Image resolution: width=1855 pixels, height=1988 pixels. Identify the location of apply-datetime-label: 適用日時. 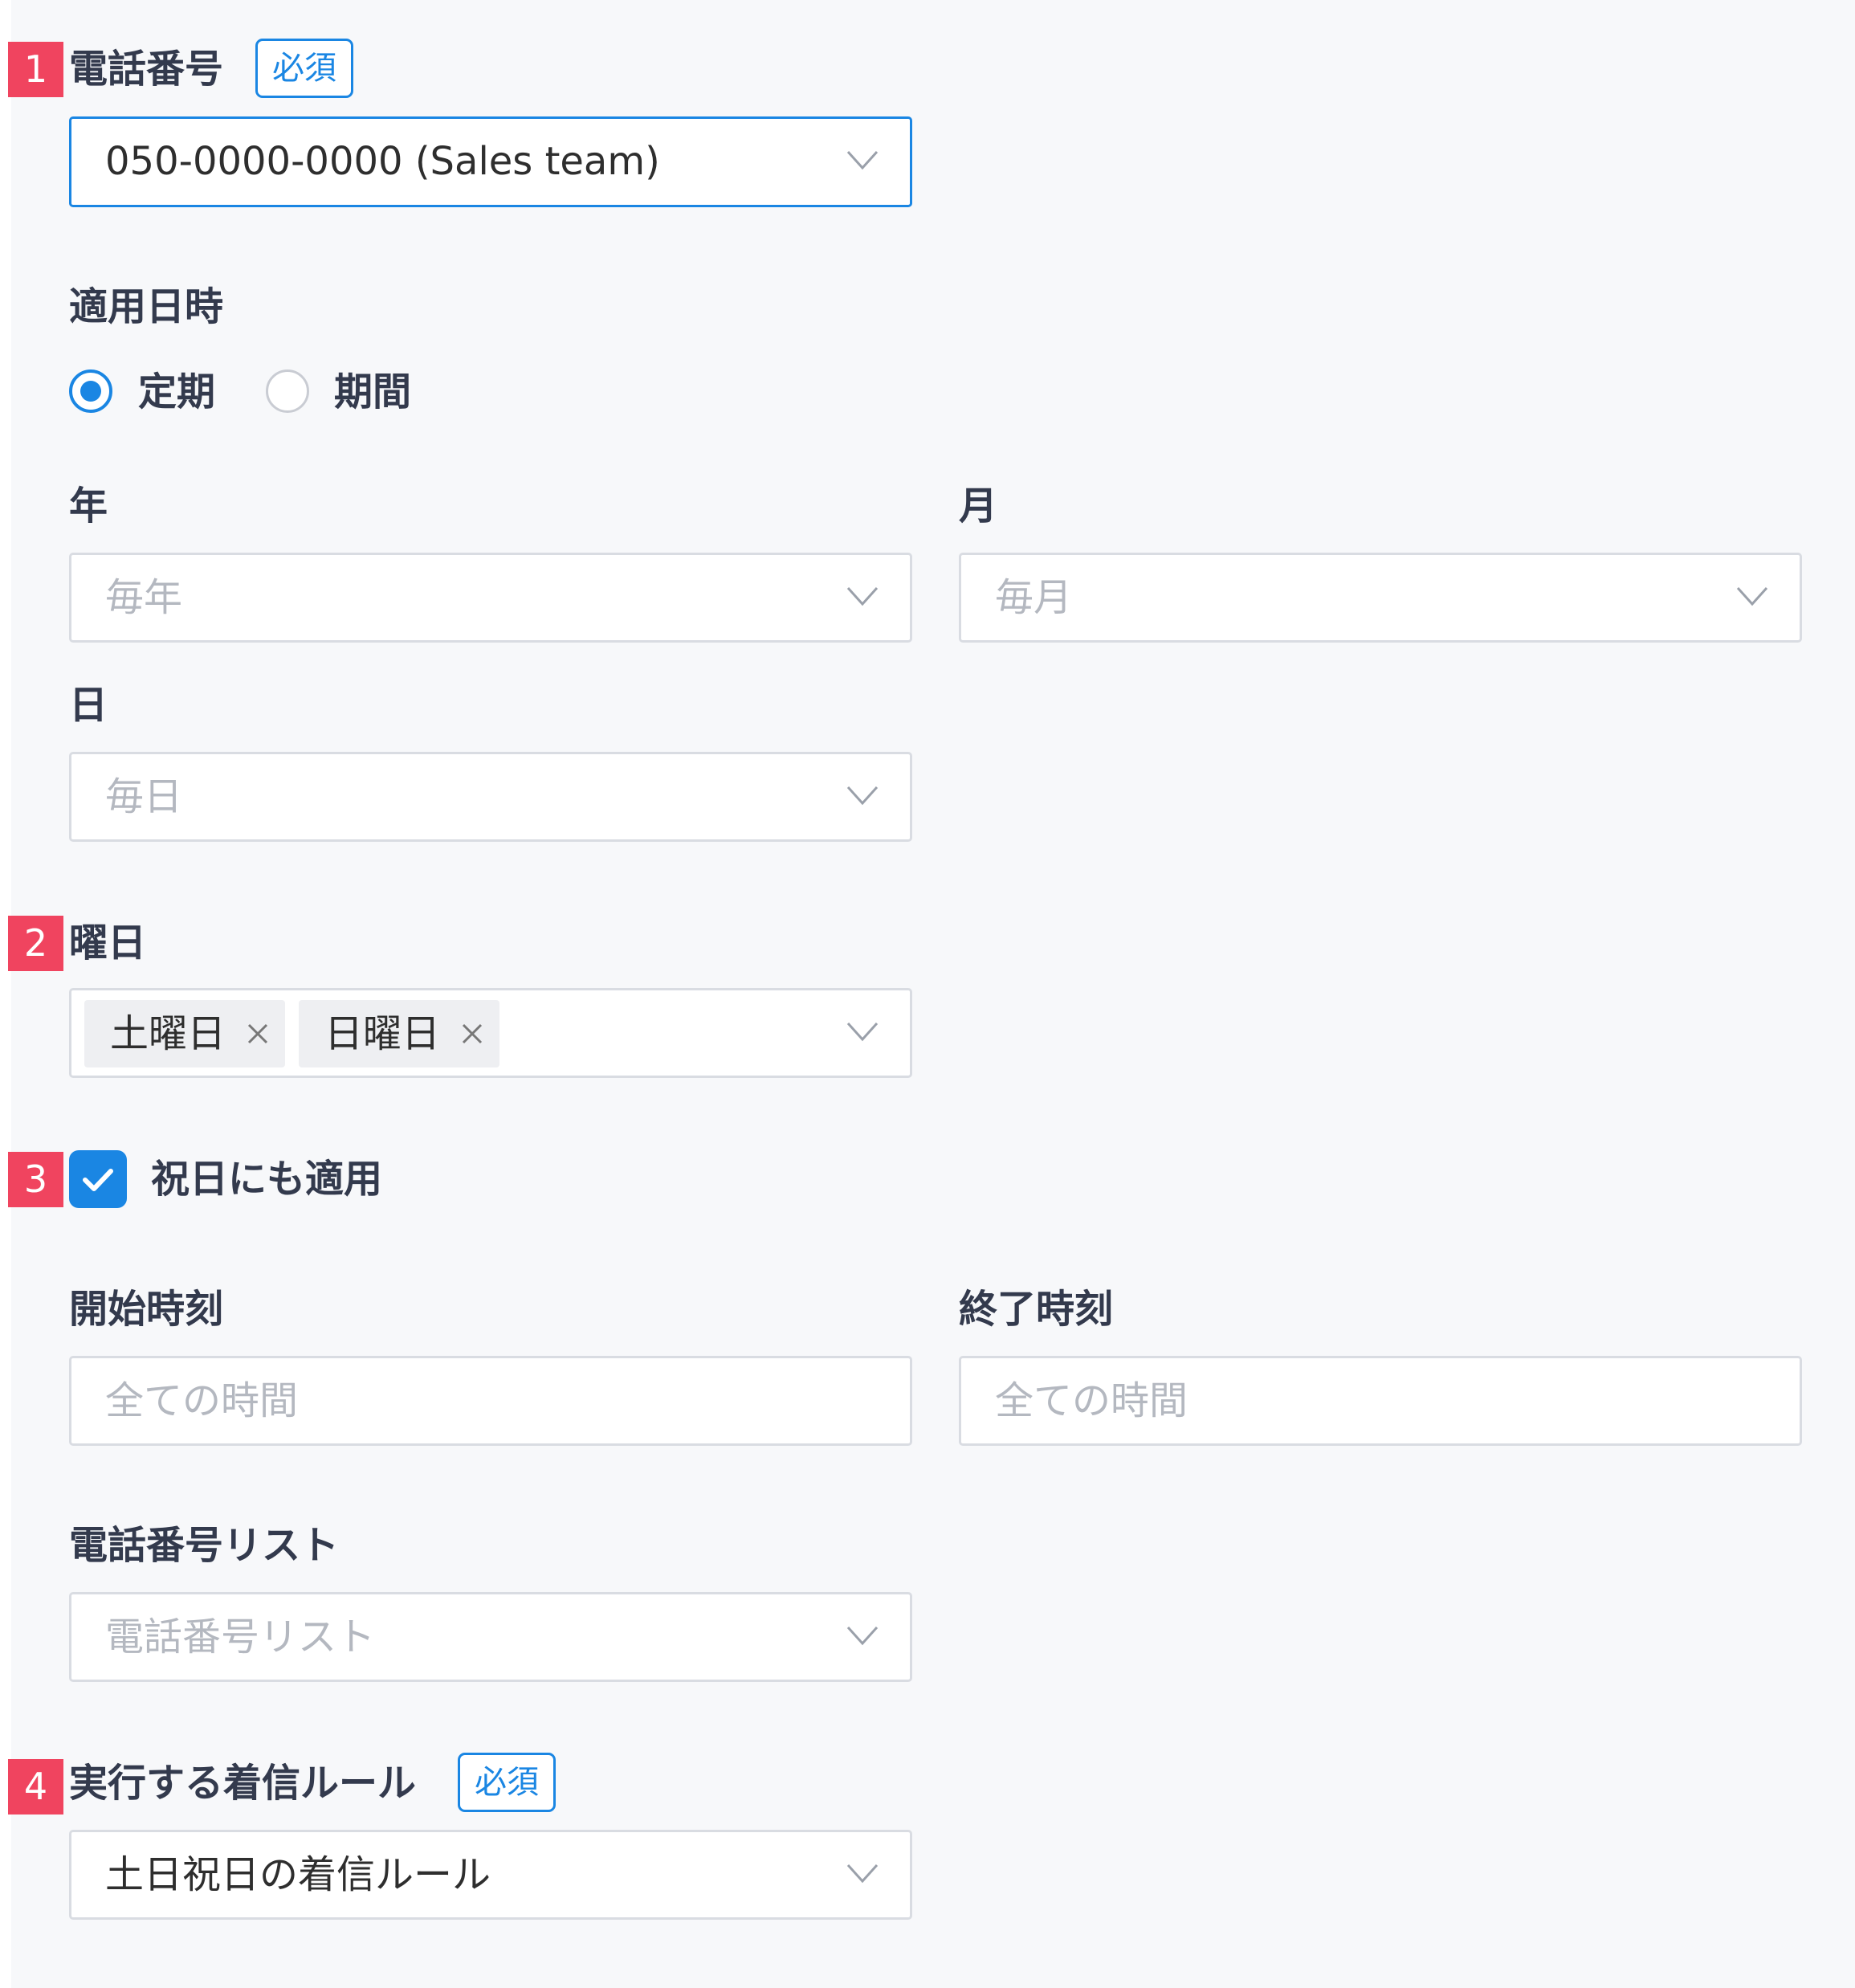
(146, 306).